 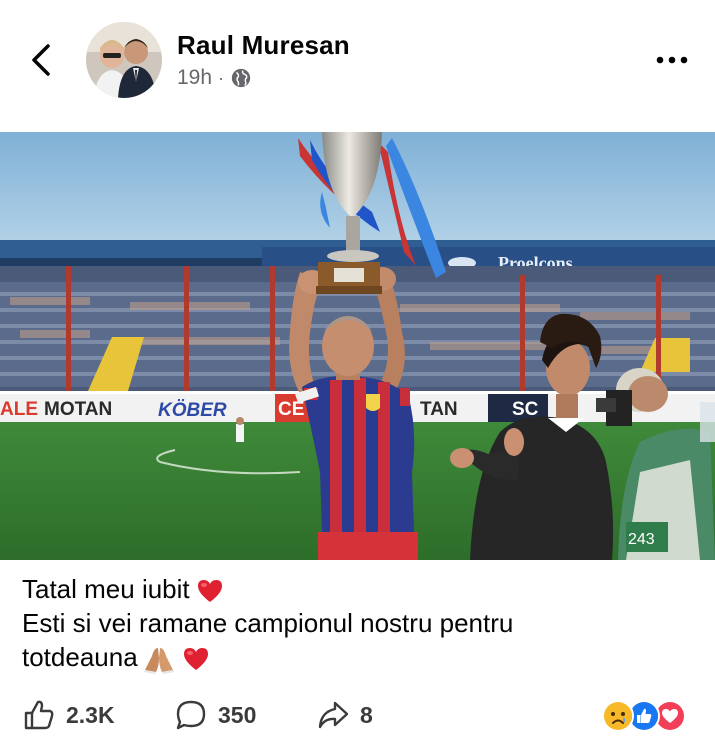 What do you see at coordinates (237, 714) in the screenshot?
I see `comment-count: 350` at bounding box center [237, 714].